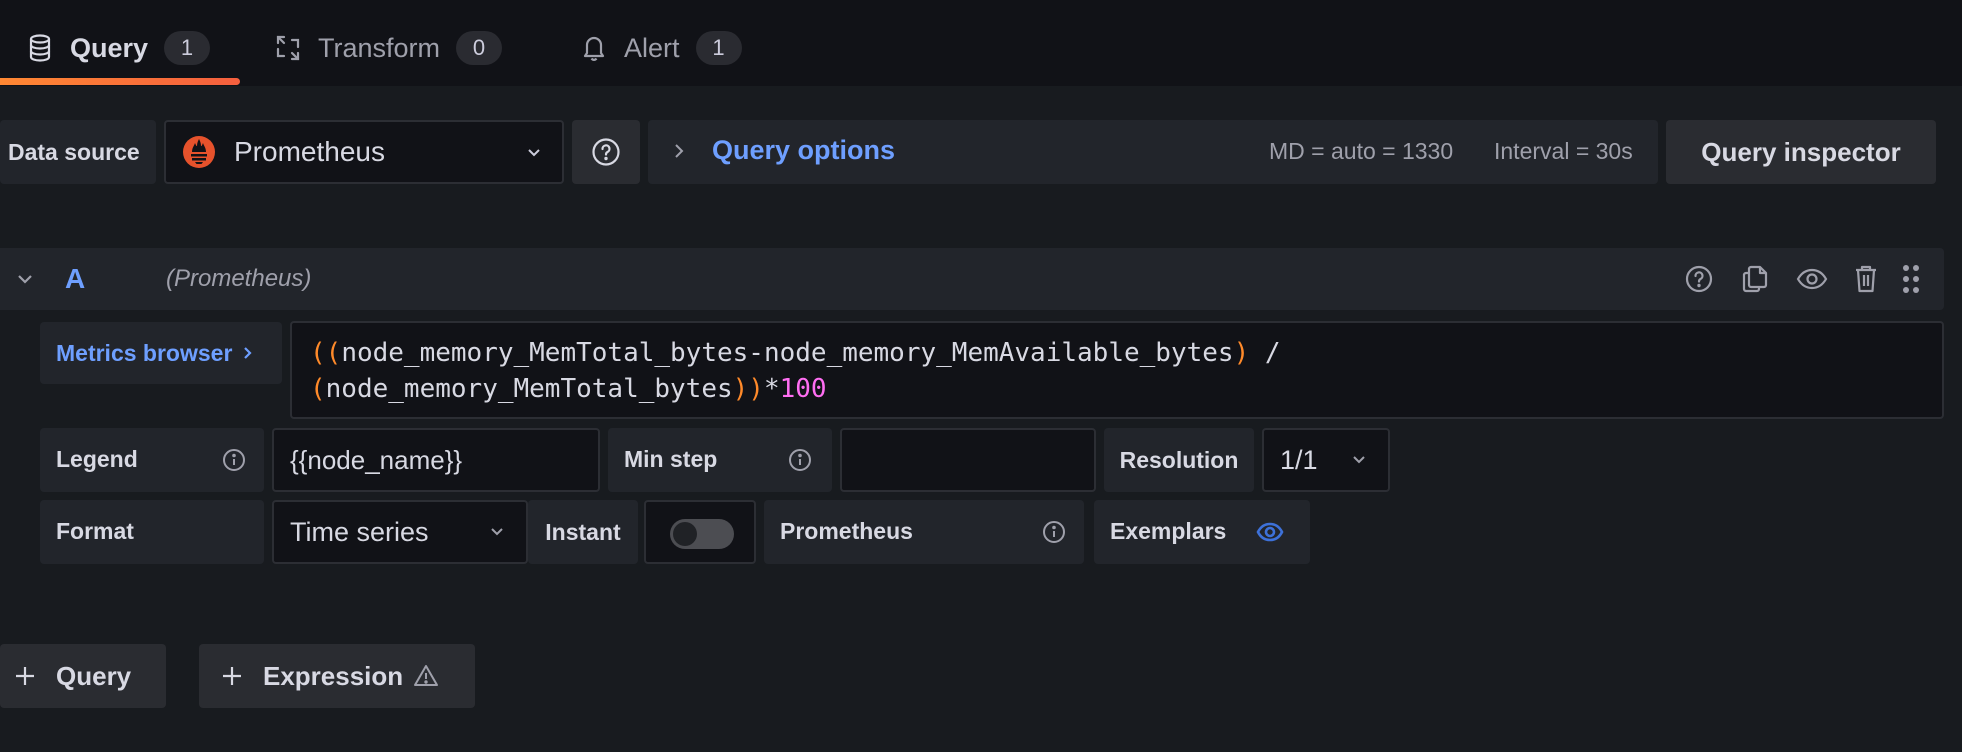 The width and height of the screenshot is (1962, 752). I want to click on query-operator: *, so click(771, 389).